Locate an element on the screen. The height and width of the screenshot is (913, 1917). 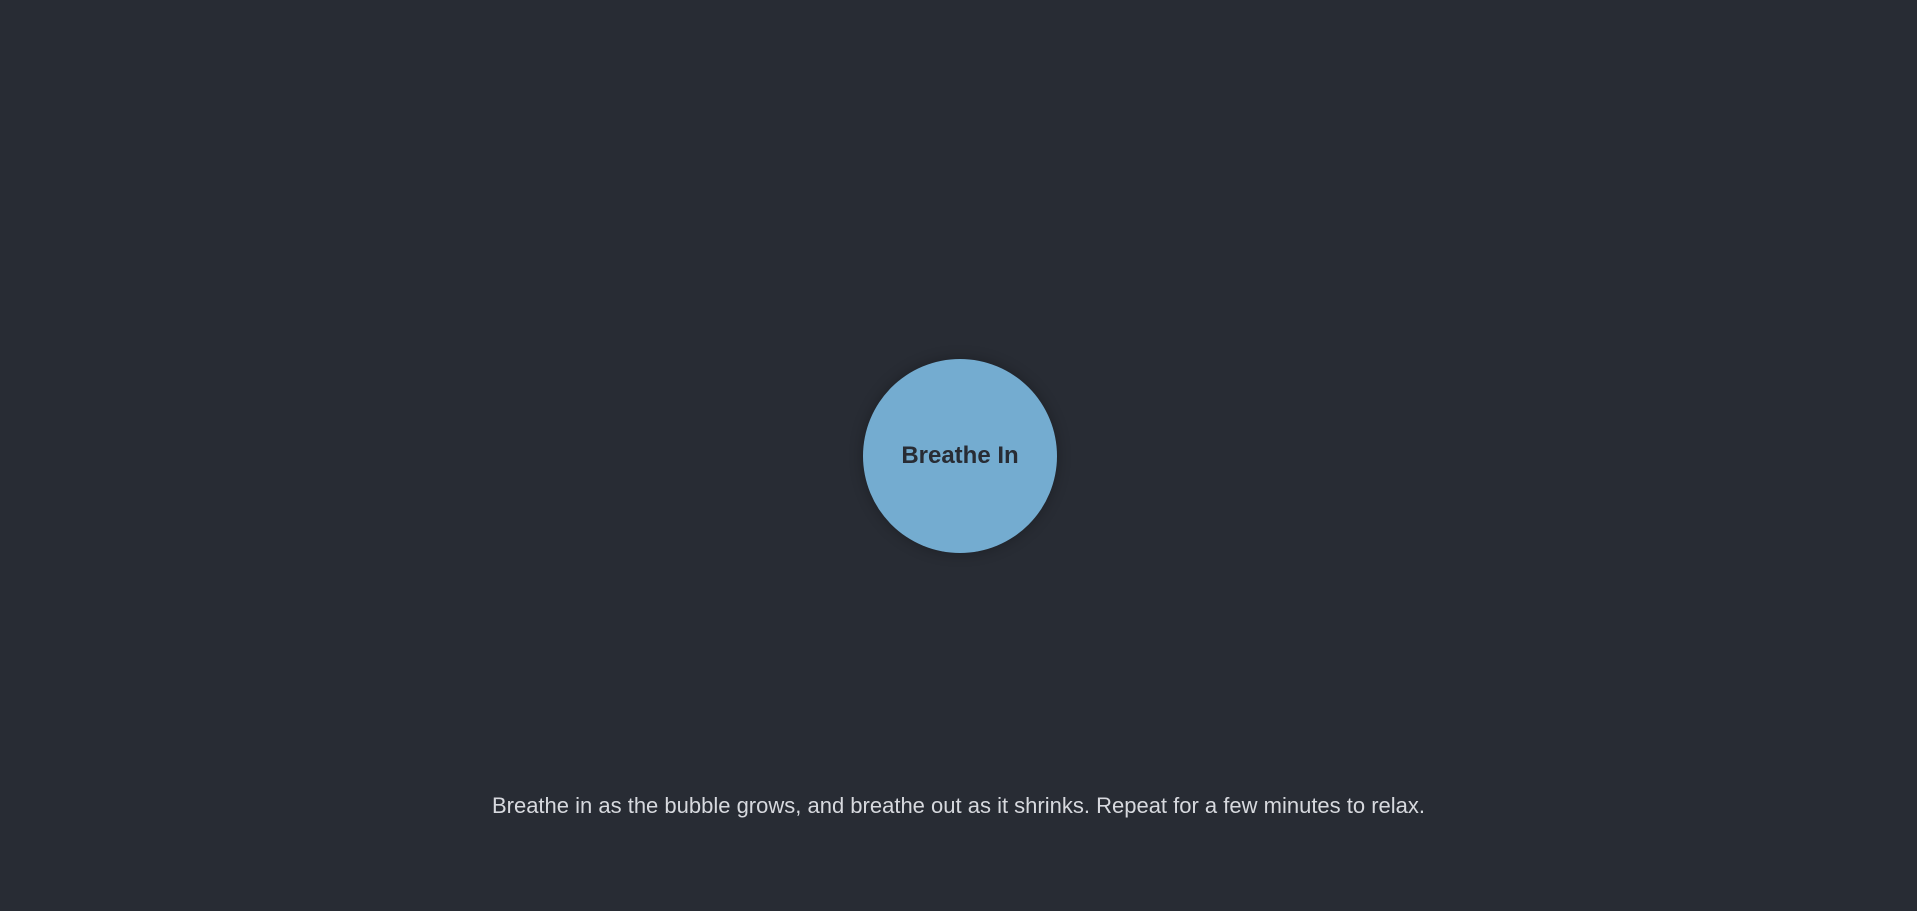
breathing-bubble: Breathe In is located at coordinates (960, 456).